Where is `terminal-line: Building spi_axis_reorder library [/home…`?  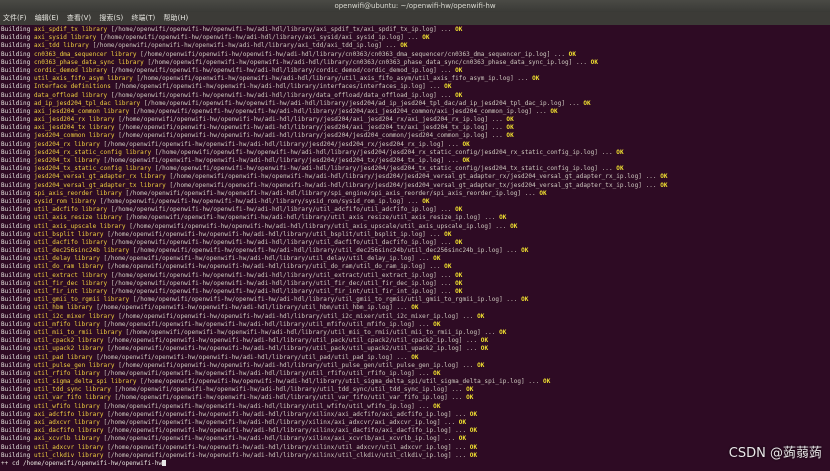
terminal-line: Building spi_axis_reorder library [/home… is located at coordinates (415, 194).